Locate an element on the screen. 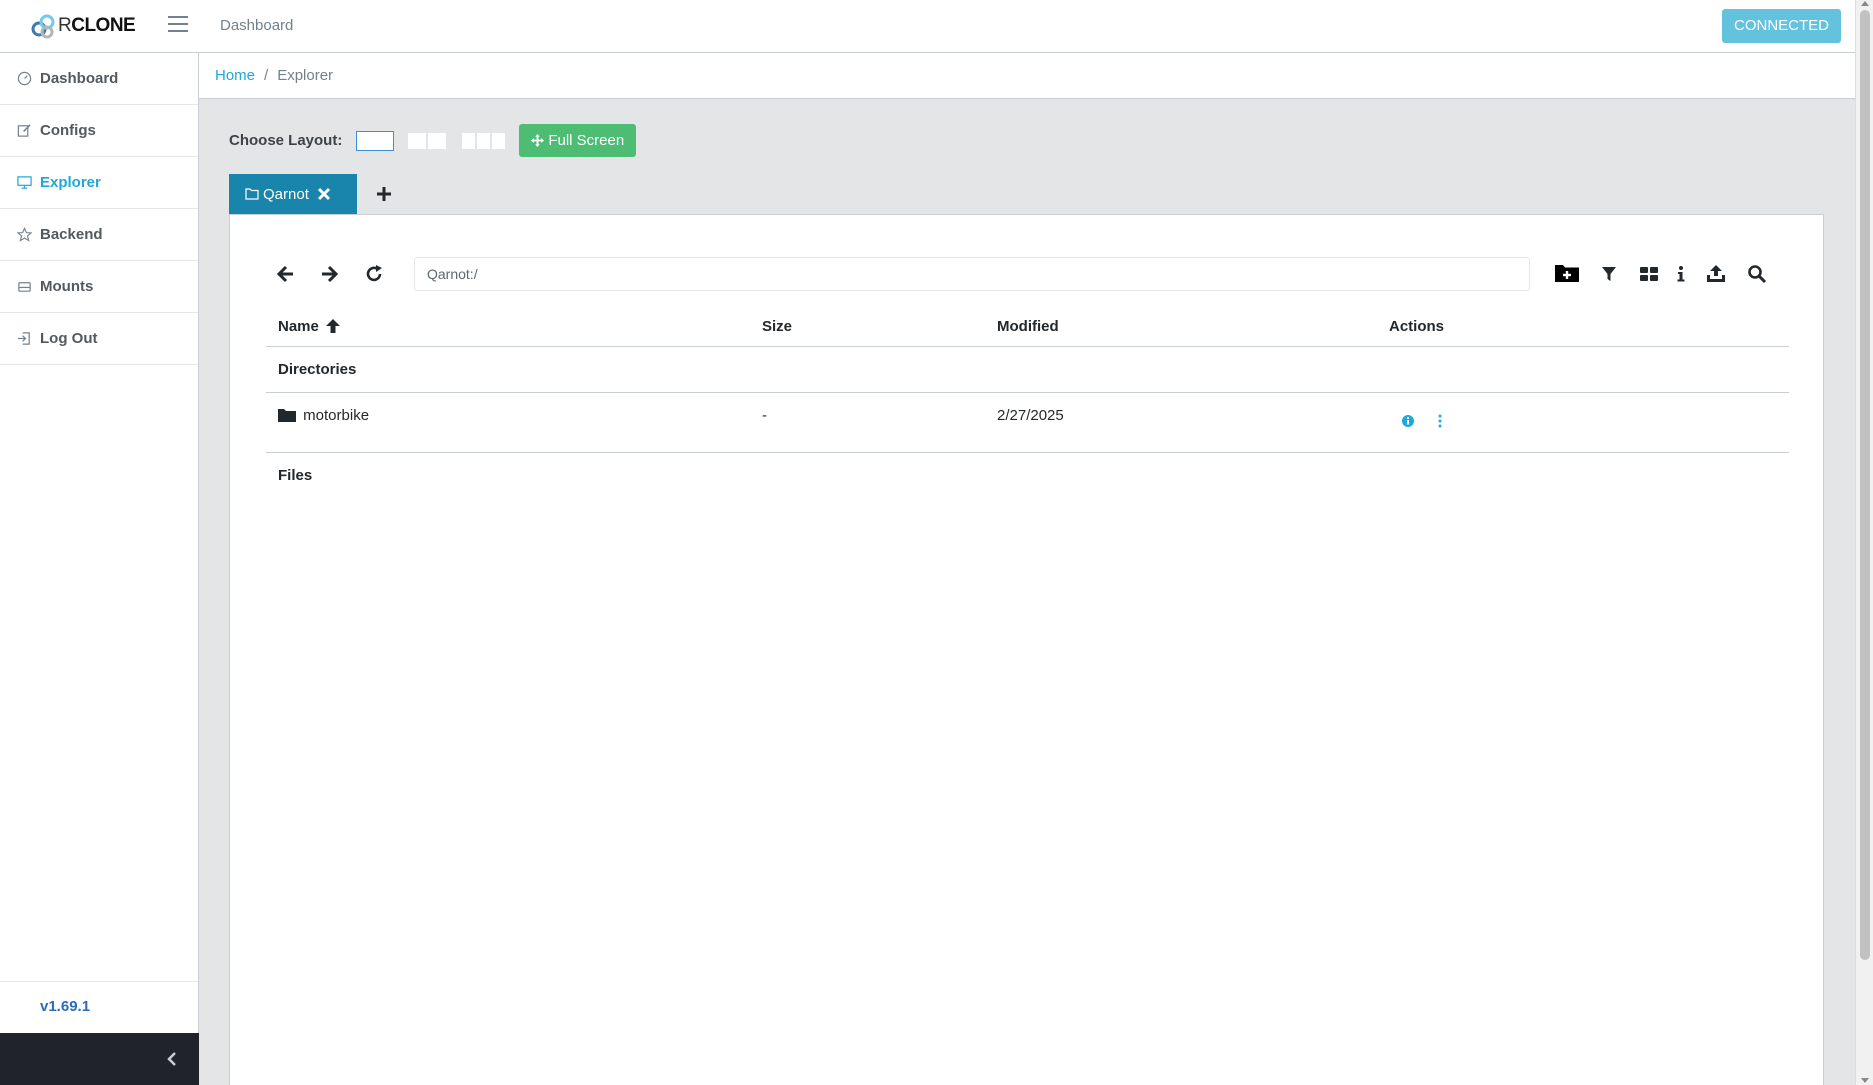 The width and height of the screenshot is (1873, 1085). sidebar-item-configs: Configs is located at coordinates (99, 131).